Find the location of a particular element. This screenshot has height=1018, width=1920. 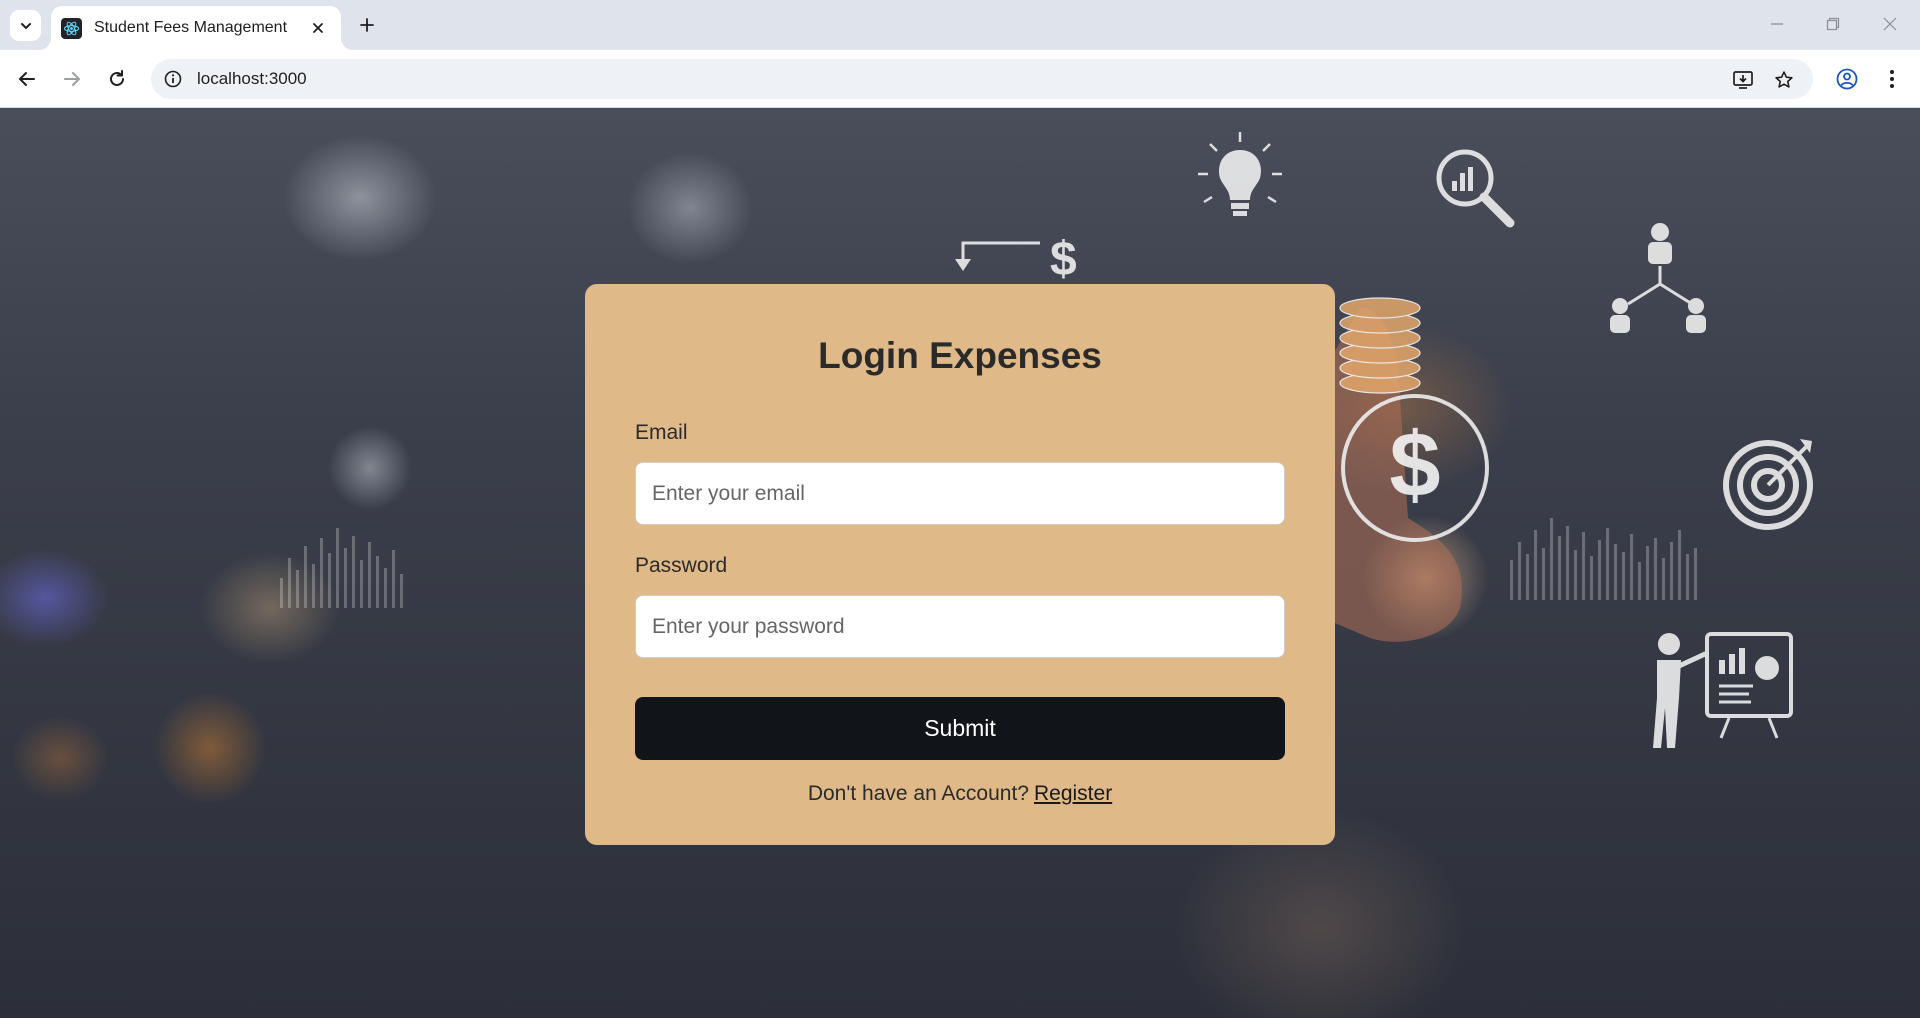

tab-search-button is located at coordinates (25, 25).